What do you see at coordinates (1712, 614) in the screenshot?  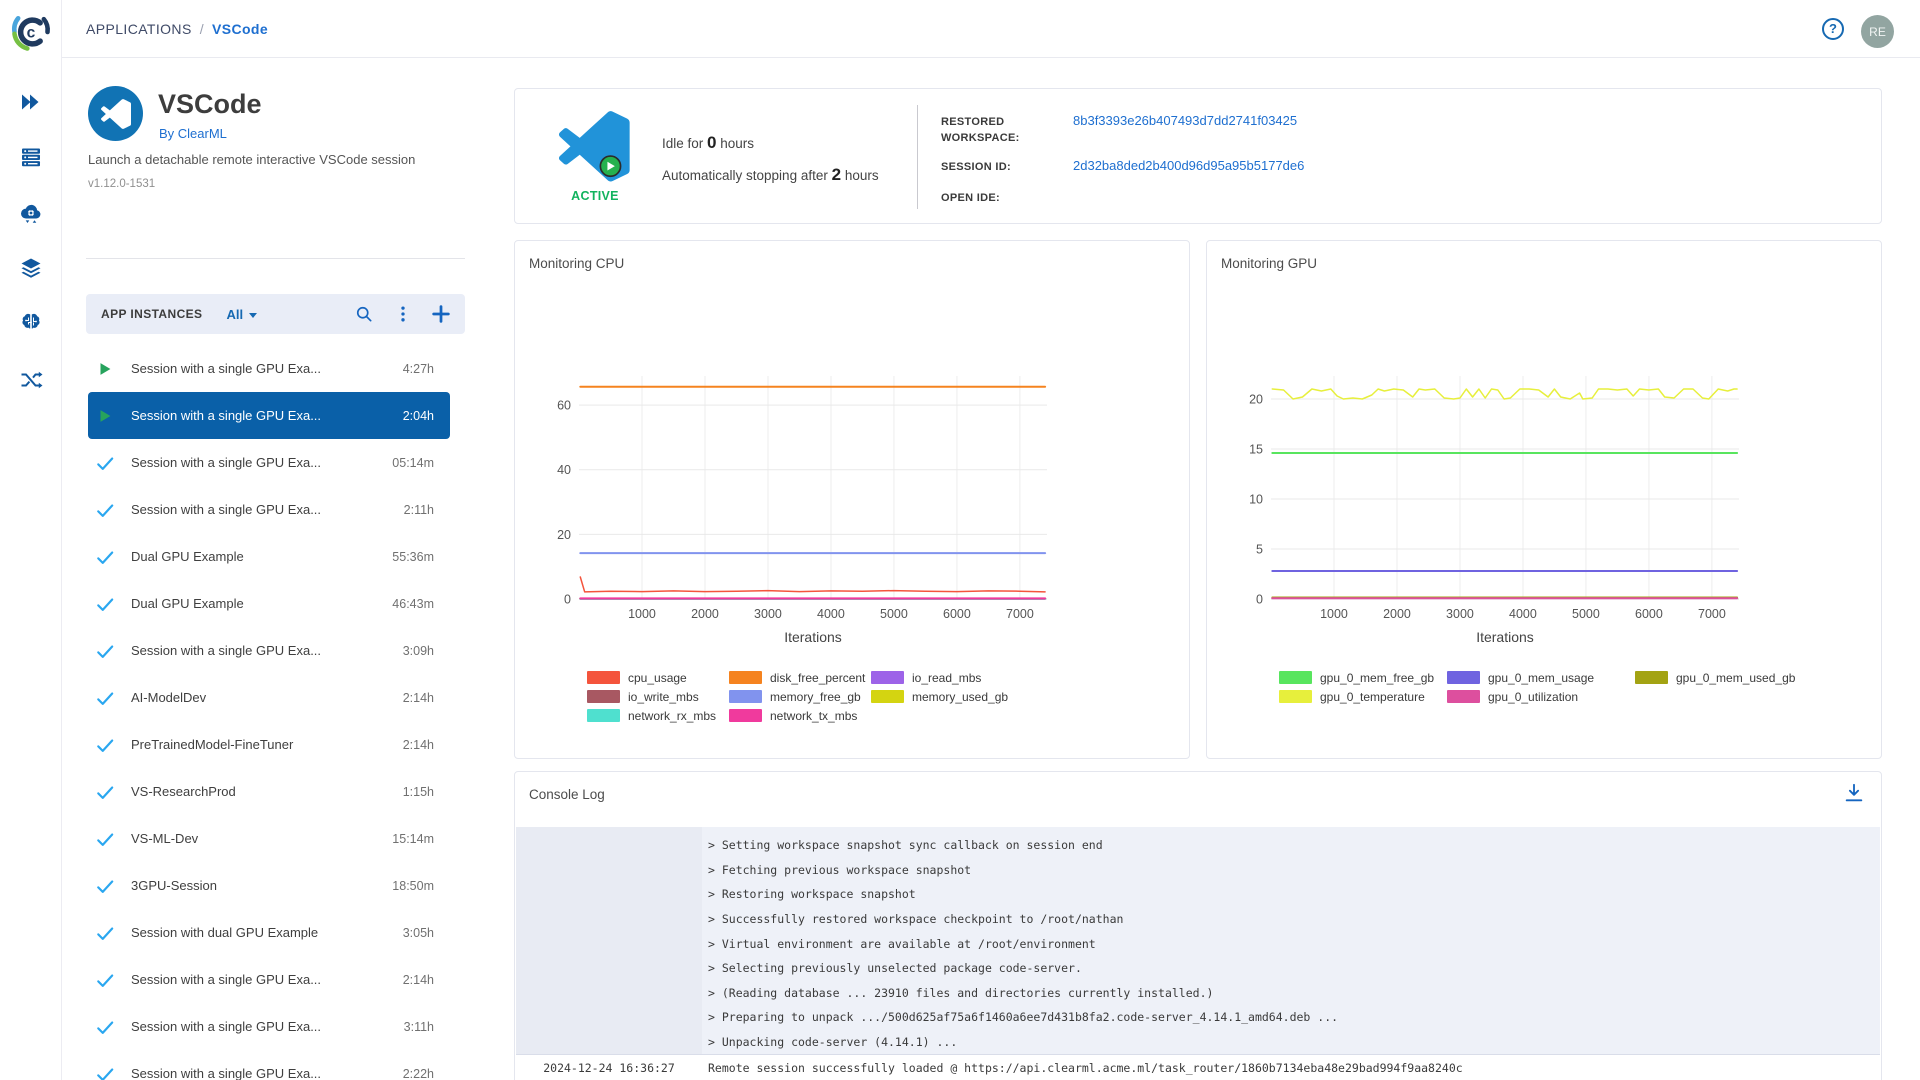 I see `svg-text: 7000` at bounding box center [1712, 614].